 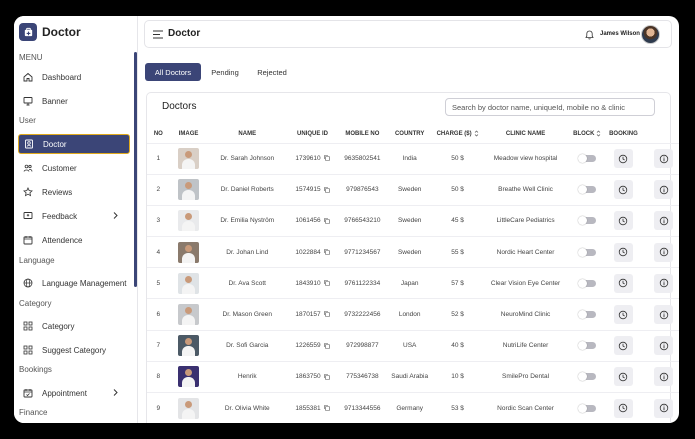 I want to click on sidebar-item-feedback: Feedback, so click(x=74, y=216).